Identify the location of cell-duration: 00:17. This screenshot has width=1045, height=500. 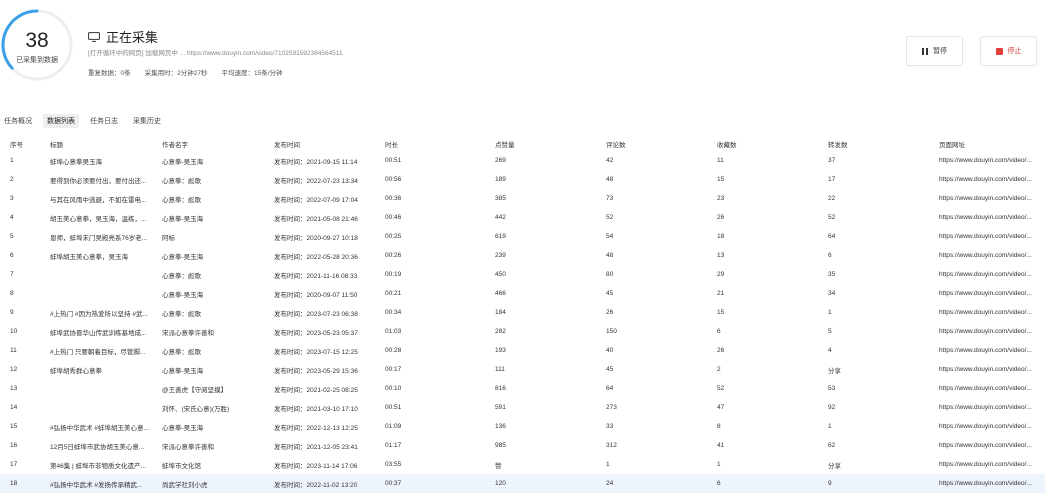
(393, 369).